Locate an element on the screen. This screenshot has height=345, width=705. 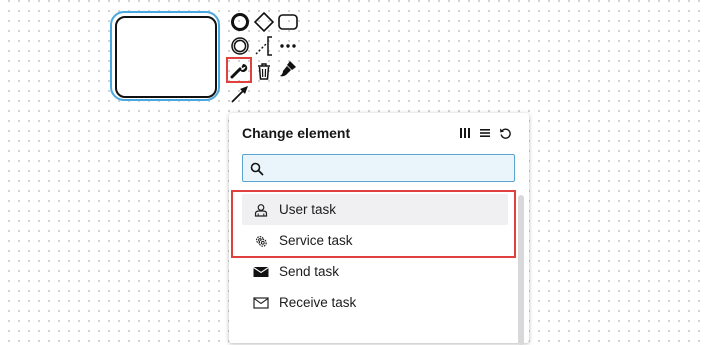
append-task-button is located at coordinates (288, 22).